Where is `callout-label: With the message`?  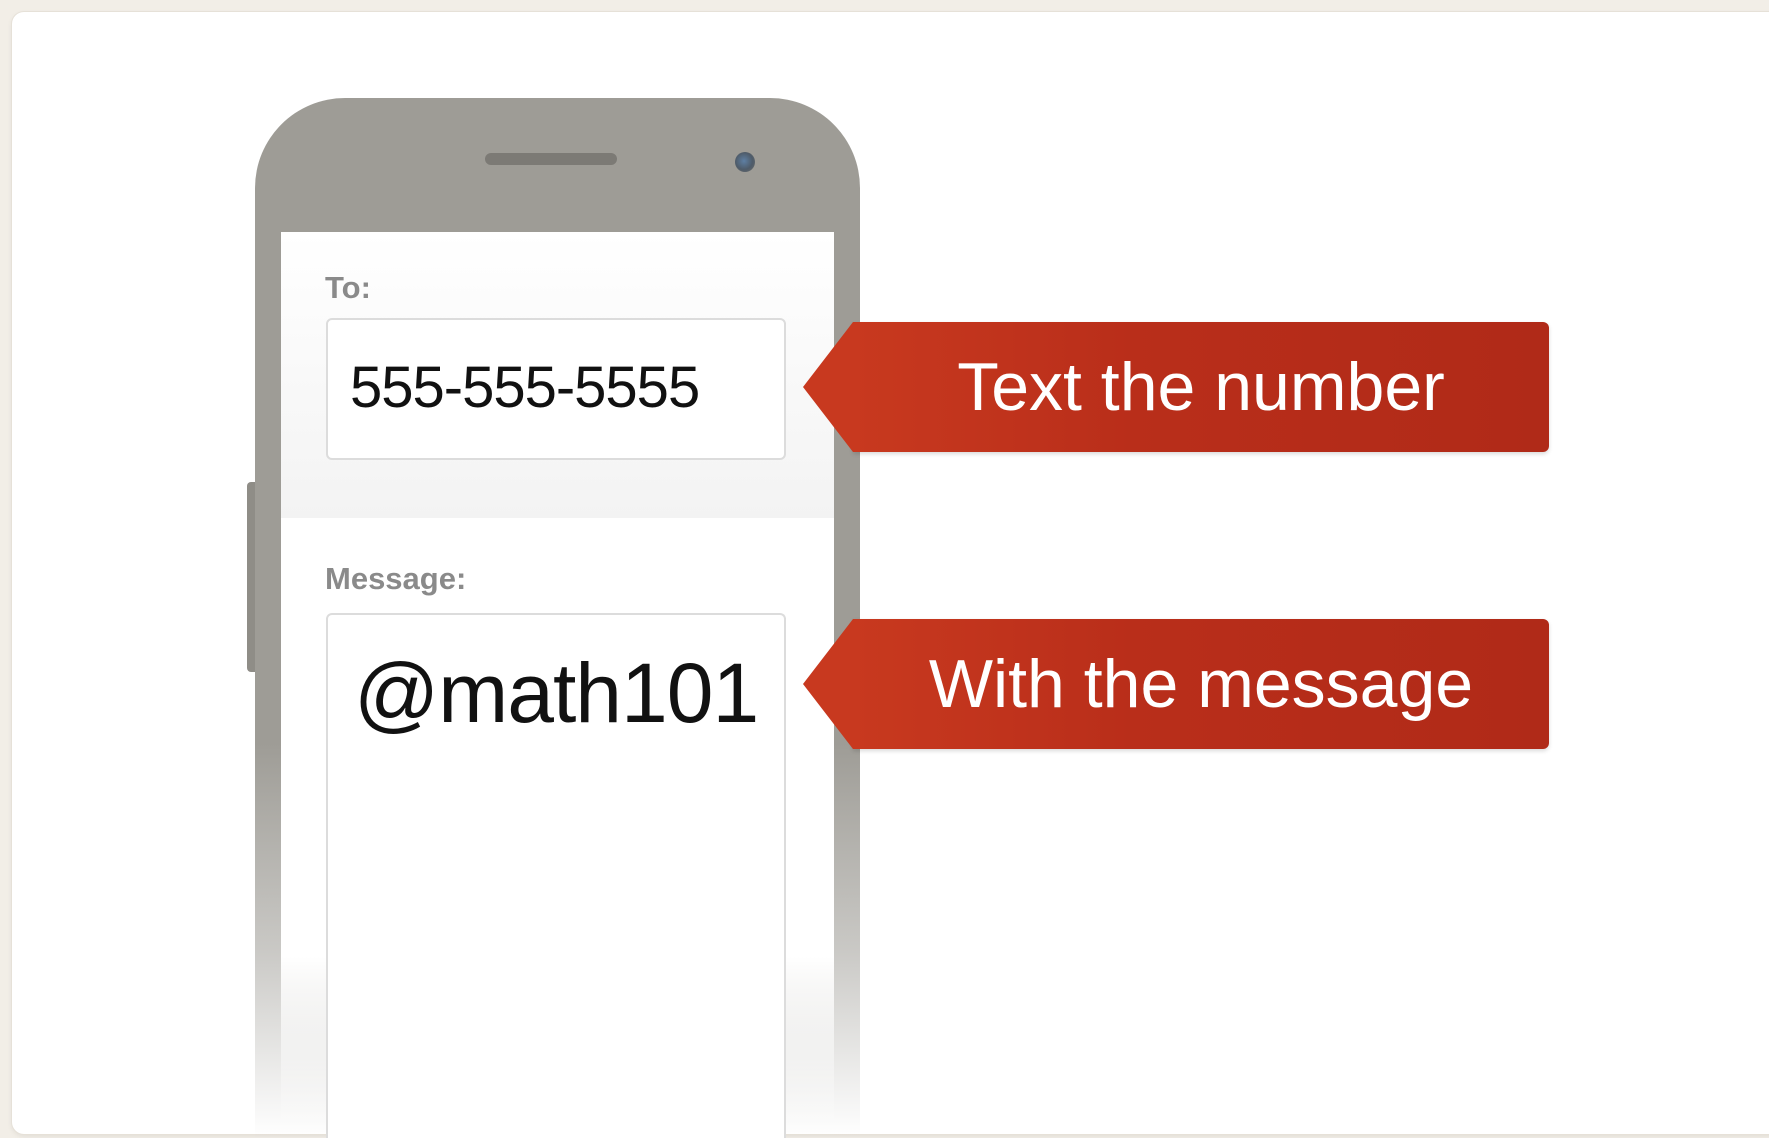 callout-label: With the message is located at coordinates (1201, 684).